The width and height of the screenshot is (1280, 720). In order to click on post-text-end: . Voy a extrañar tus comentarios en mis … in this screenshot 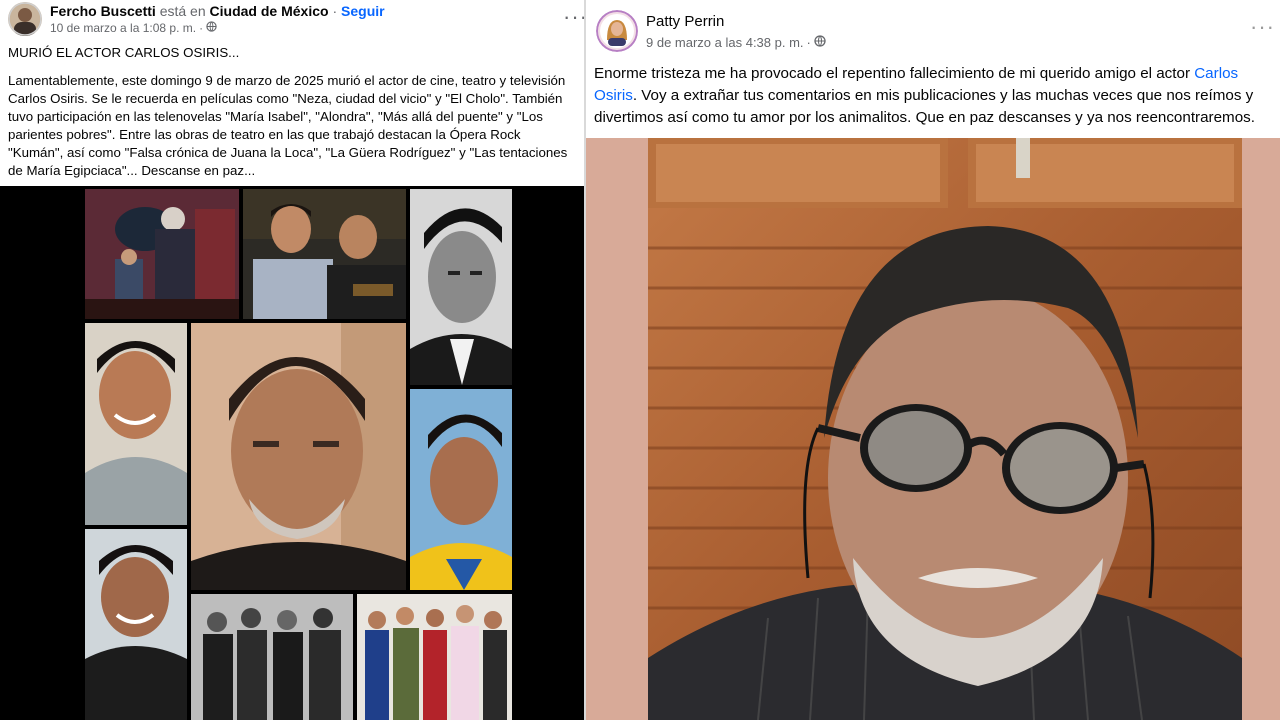, I will do `click(924, 106)`.